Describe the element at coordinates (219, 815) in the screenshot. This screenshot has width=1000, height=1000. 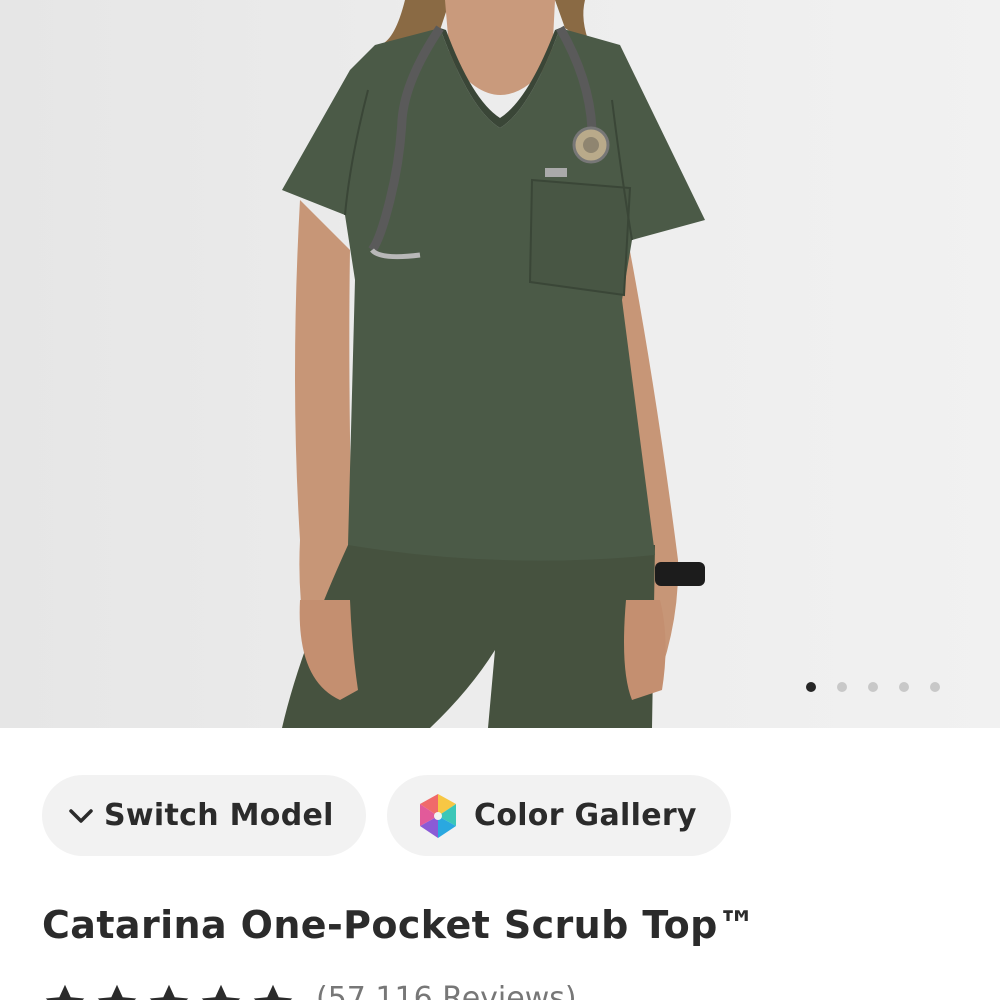
I see `switch-model-label: Switch Model` at that location.